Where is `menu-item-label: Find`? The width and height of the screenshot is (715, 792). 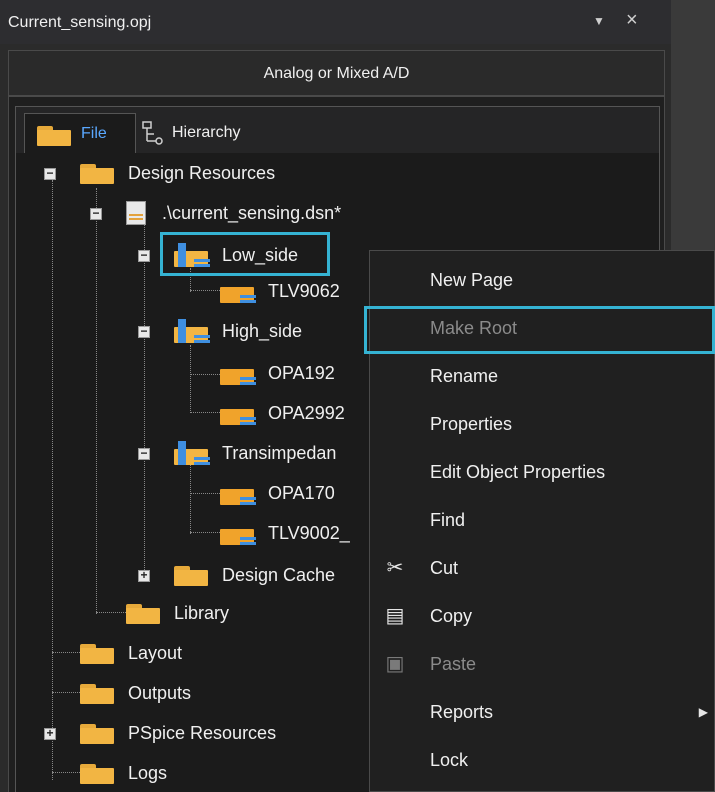
menu-item-label: Find is located at coordinates (448, 520).